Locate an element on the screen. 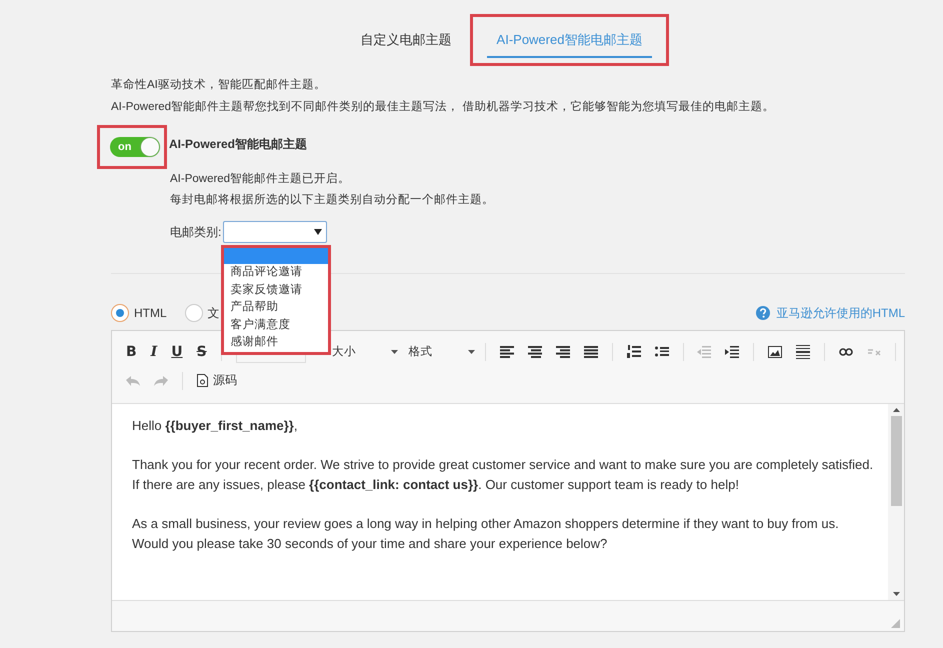 The height and width of the screenshot is (648, 943). toggle-label: on is located at coordinates (125, 147).